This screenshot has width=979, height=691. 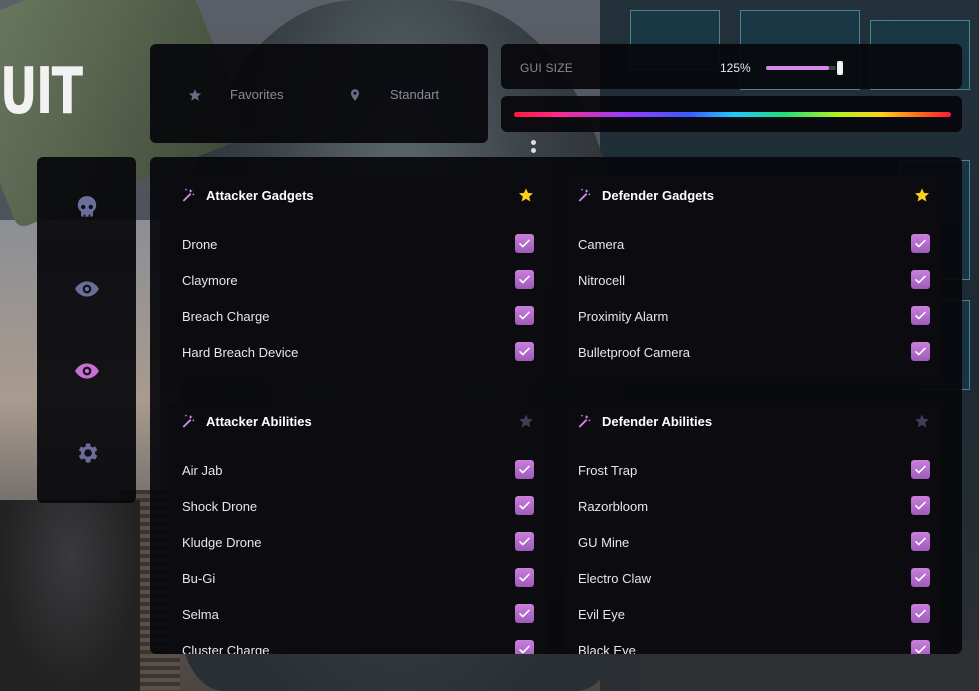 I want to click on gui-size-slider, so click(x=804, y=68).